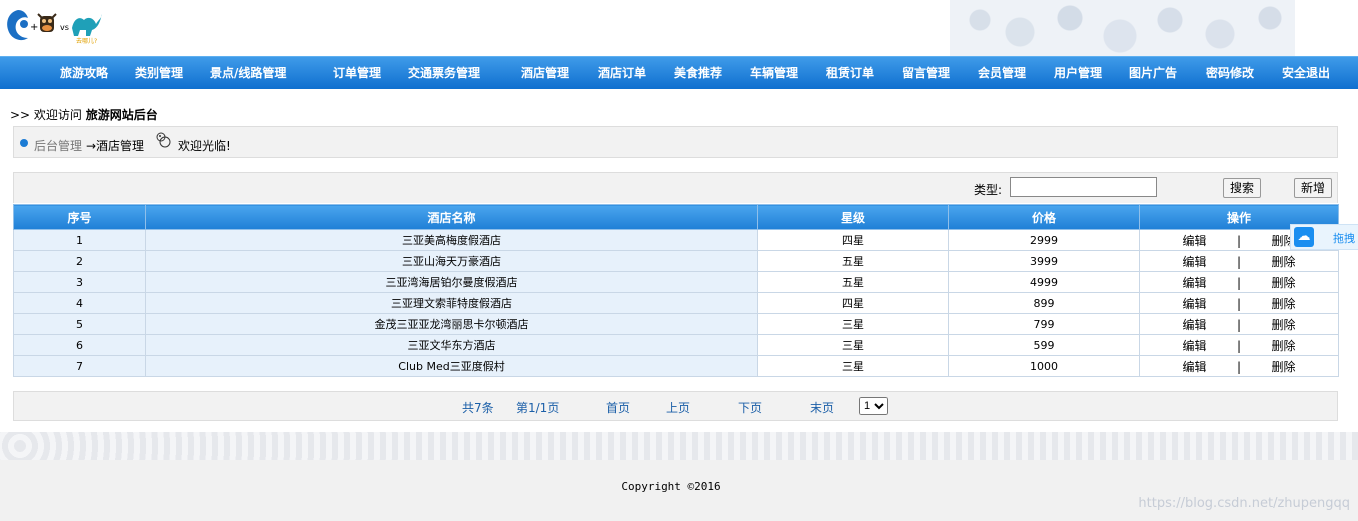  I want to click on nav-user-admin: 用户管理, so click(1078, 73).